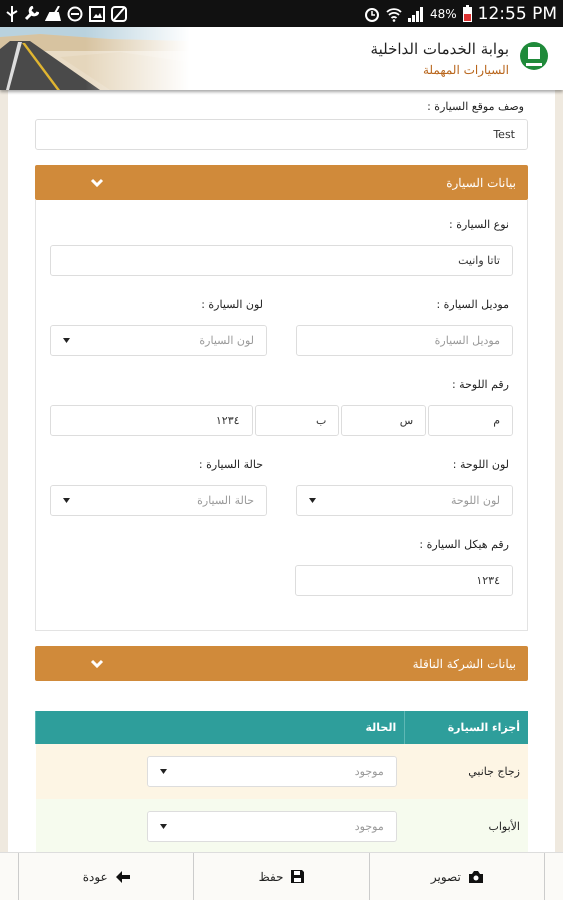 This screenshot has width=563, height=900. Describe the element at coordinates (106, 876) in the screenshot. I see `toolbar-button: عودة` at that location.